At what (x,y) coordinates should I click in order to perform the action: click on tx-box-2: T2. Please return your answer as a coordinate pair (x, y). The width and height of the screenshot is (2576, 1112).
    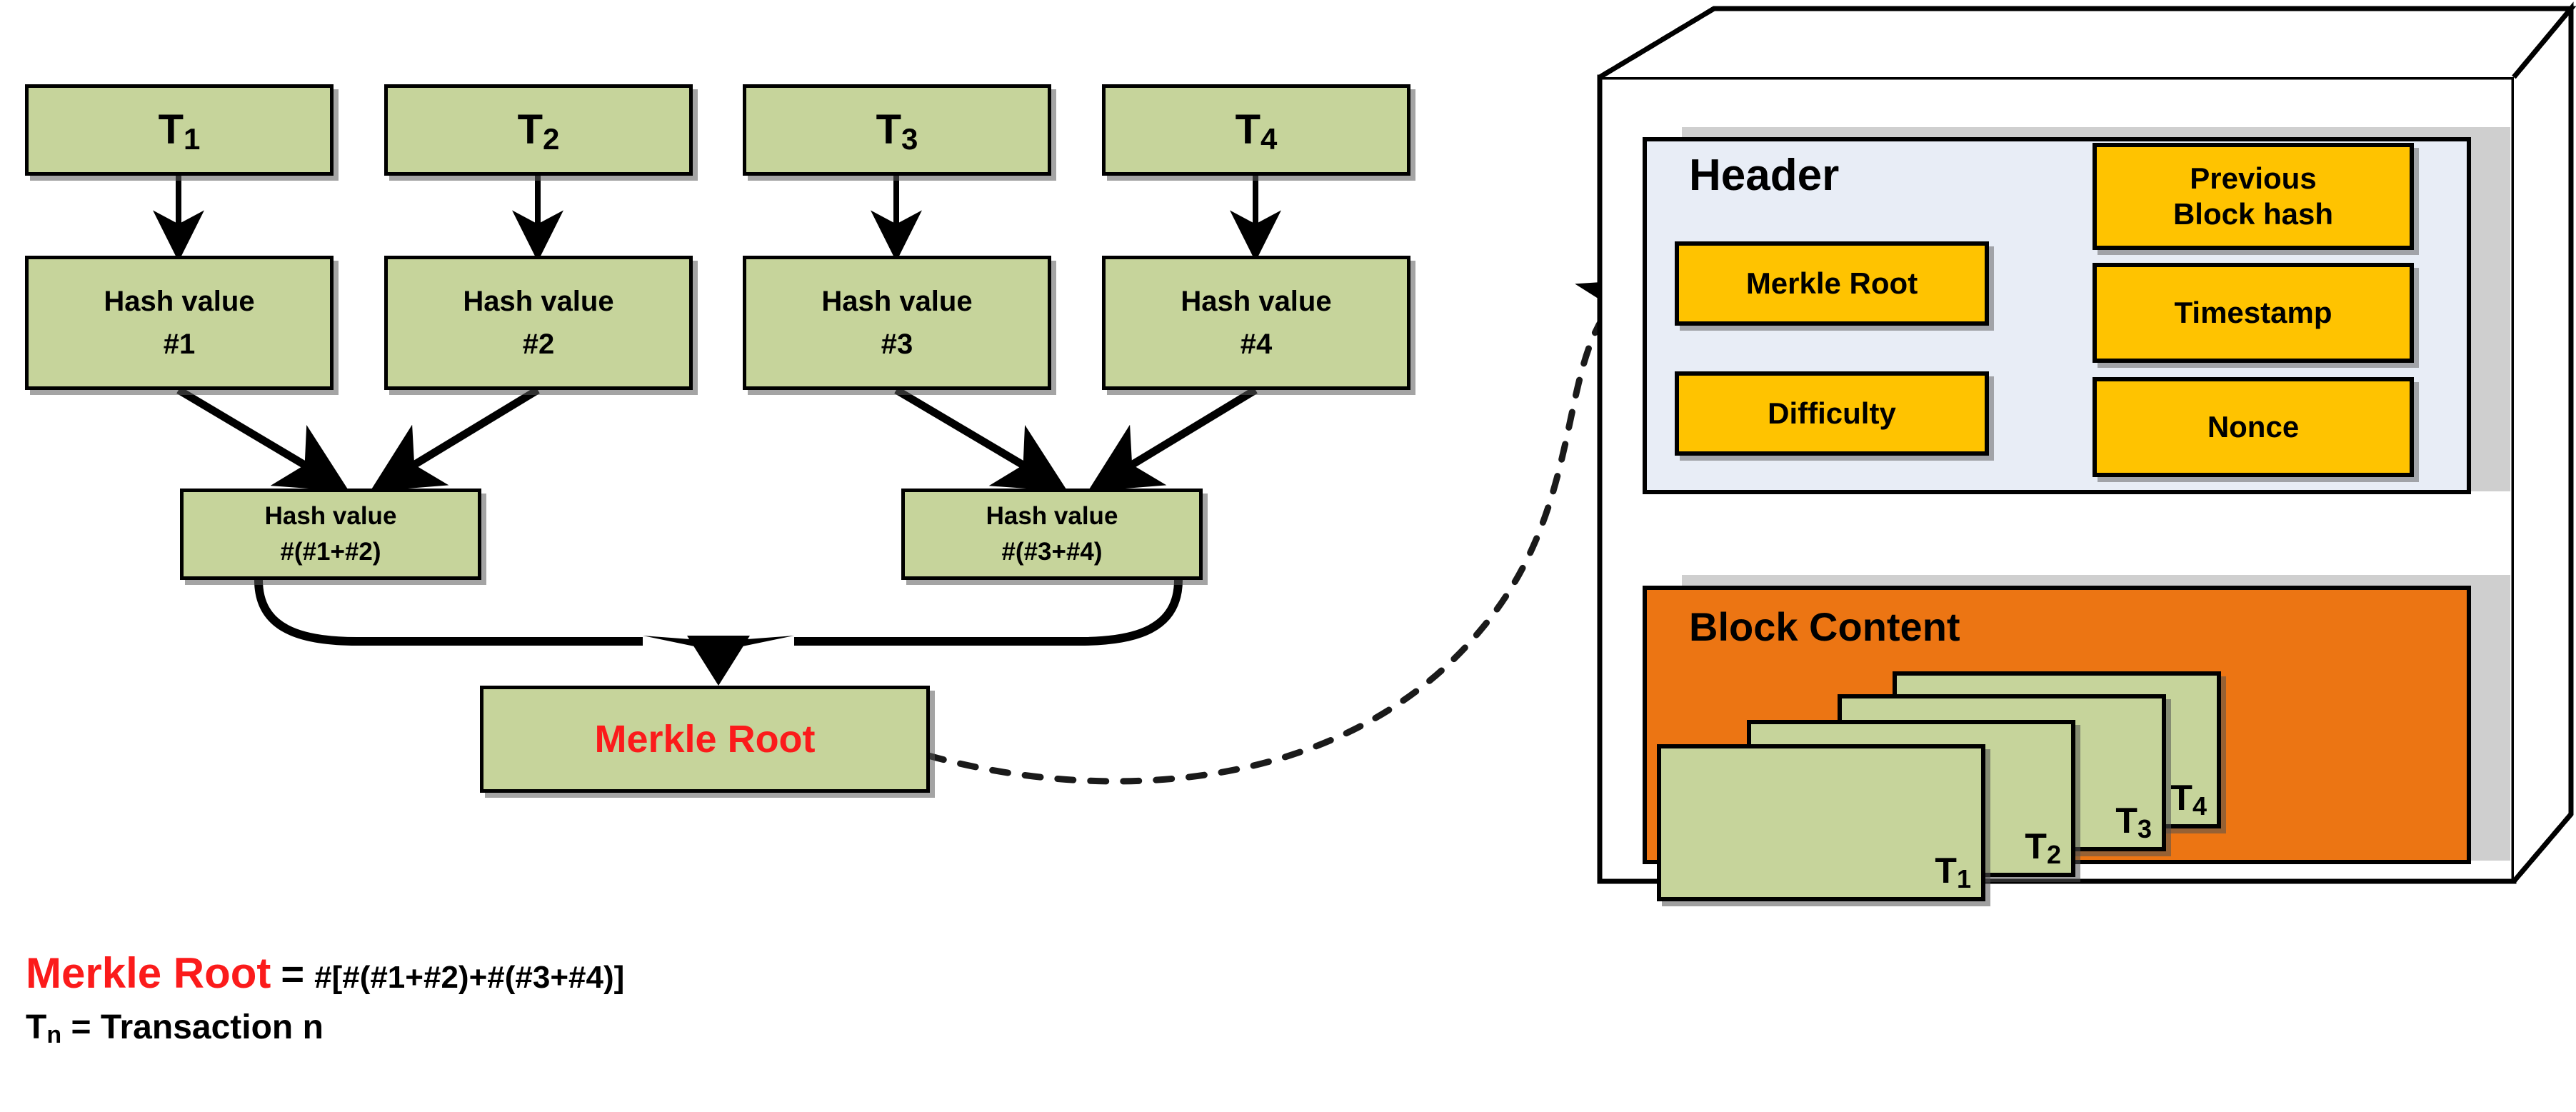
    Looking at the image, I should click on (538, 130).